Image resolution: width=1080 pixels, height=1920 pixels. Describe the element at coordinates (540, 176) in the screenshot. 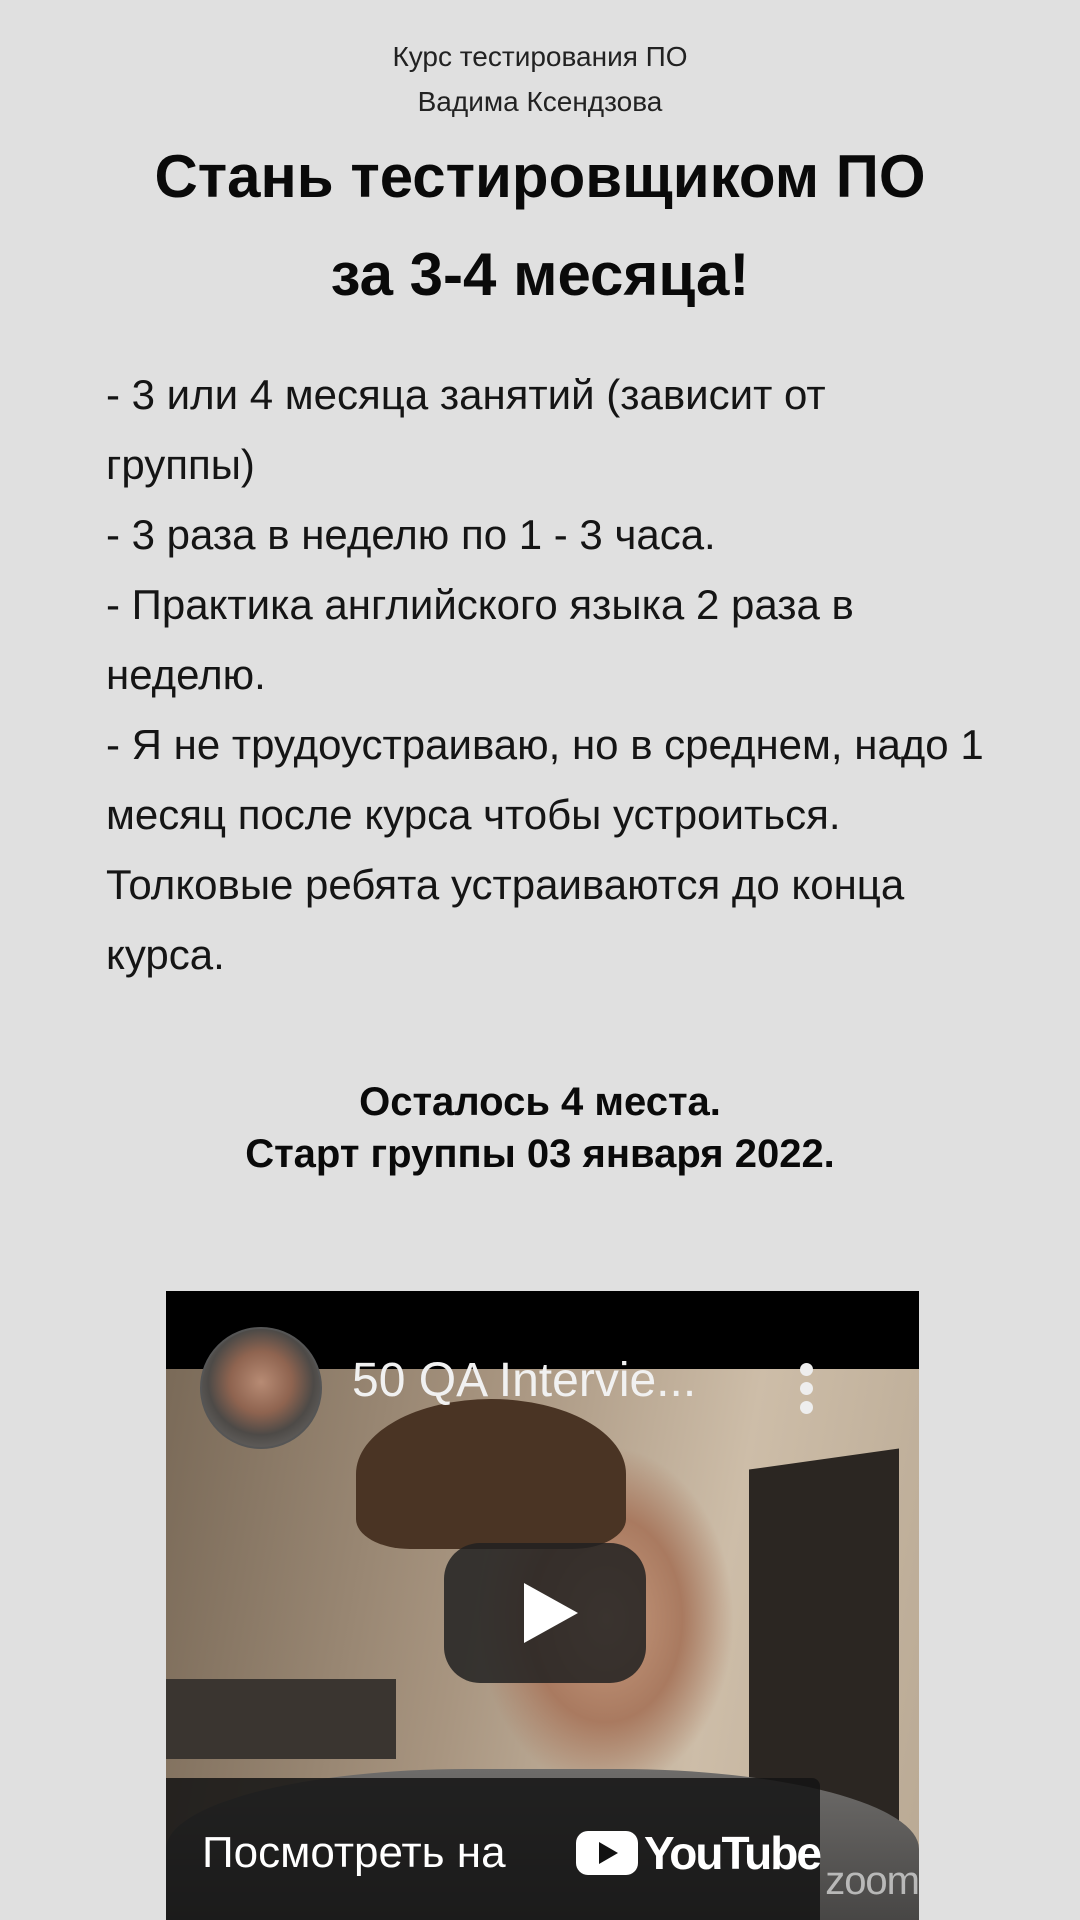

I see `headline-line-1: Стань тестировщиком ПО` at that location.